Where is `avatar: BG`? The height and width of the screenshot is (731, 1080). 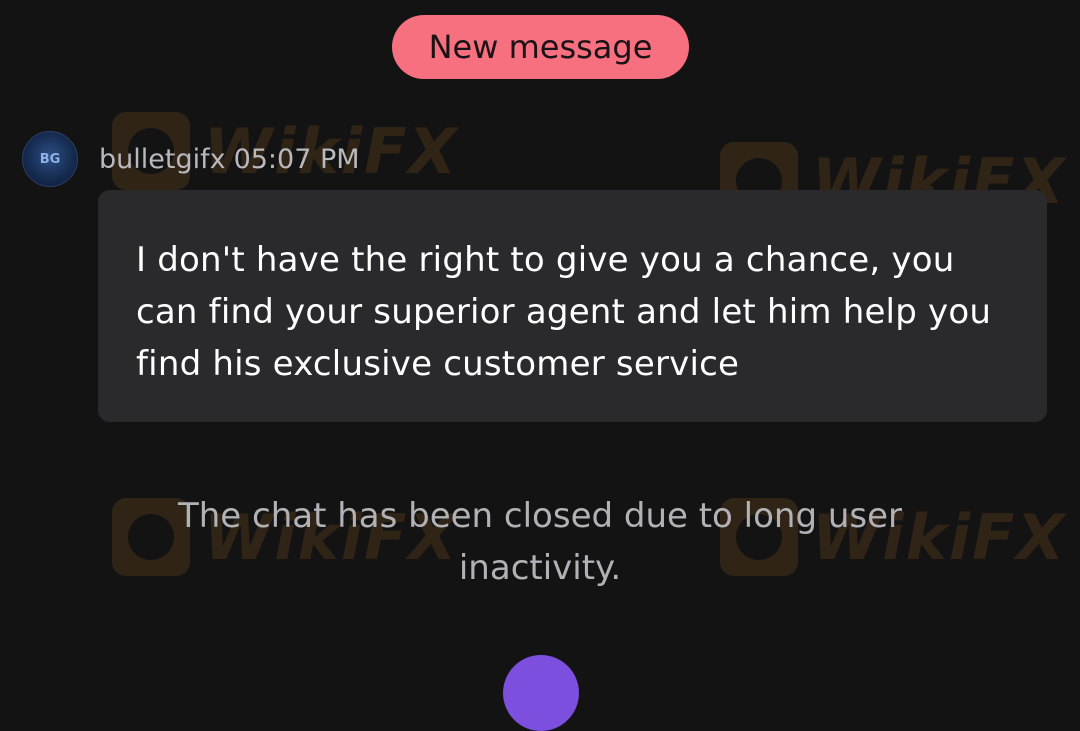 avatar: BG is located at coordinates (50, 159).